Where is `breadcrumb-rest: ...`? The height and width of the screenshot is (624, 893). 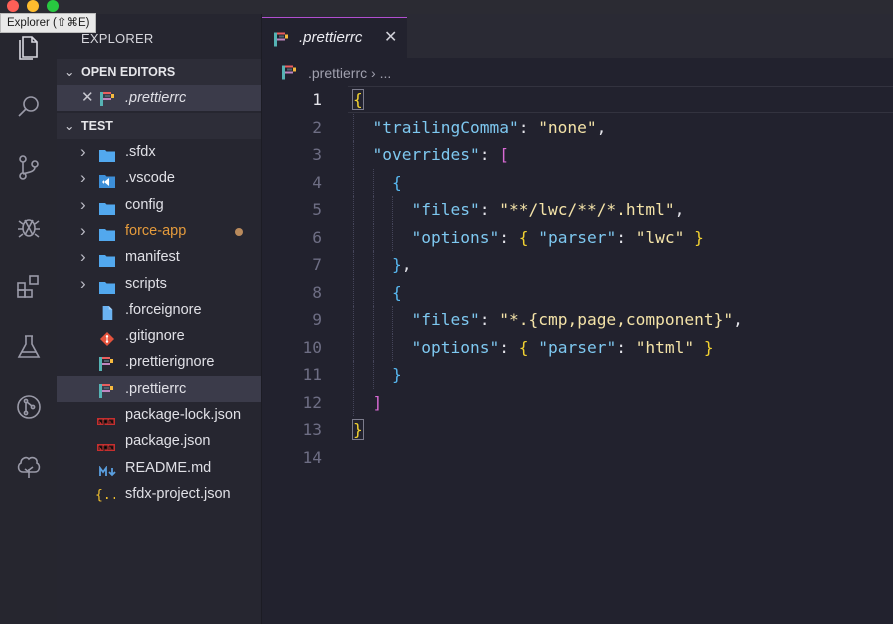 breadcrumb-rest: ... is located at coordinates (386, 73).